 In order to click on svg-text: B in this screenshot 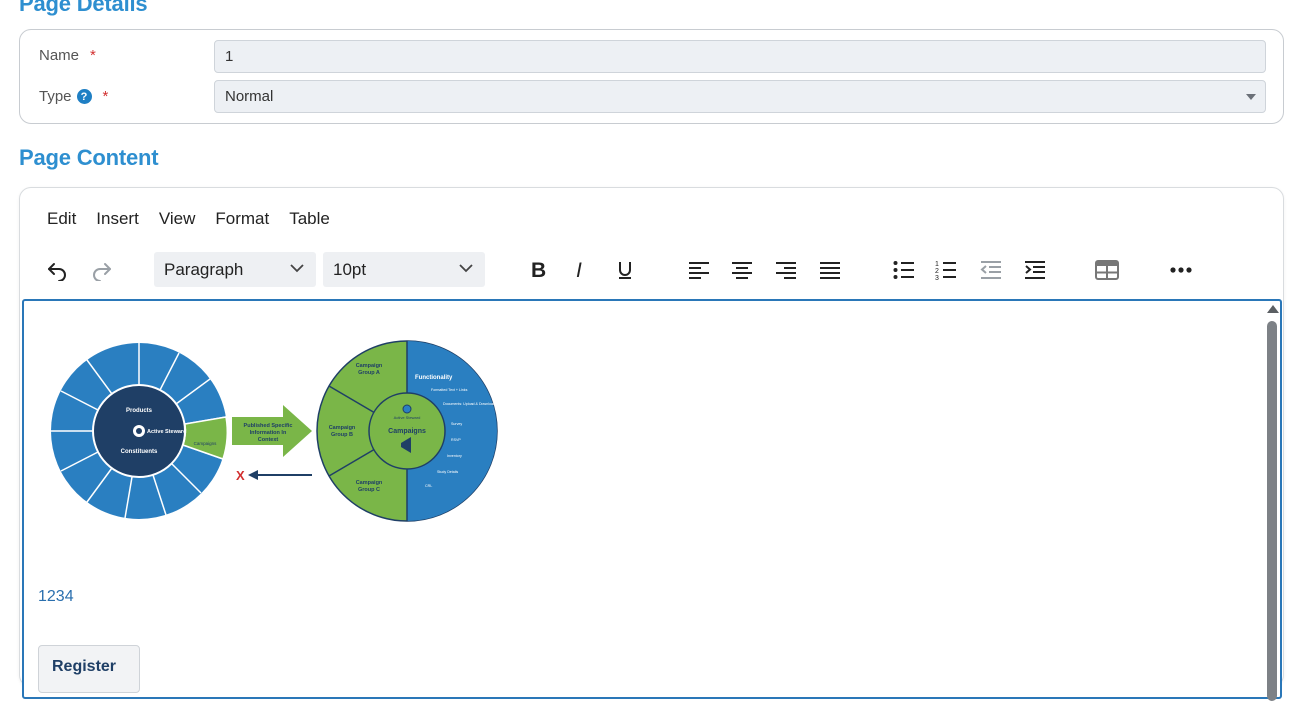, I will do `click(538, 270)`.